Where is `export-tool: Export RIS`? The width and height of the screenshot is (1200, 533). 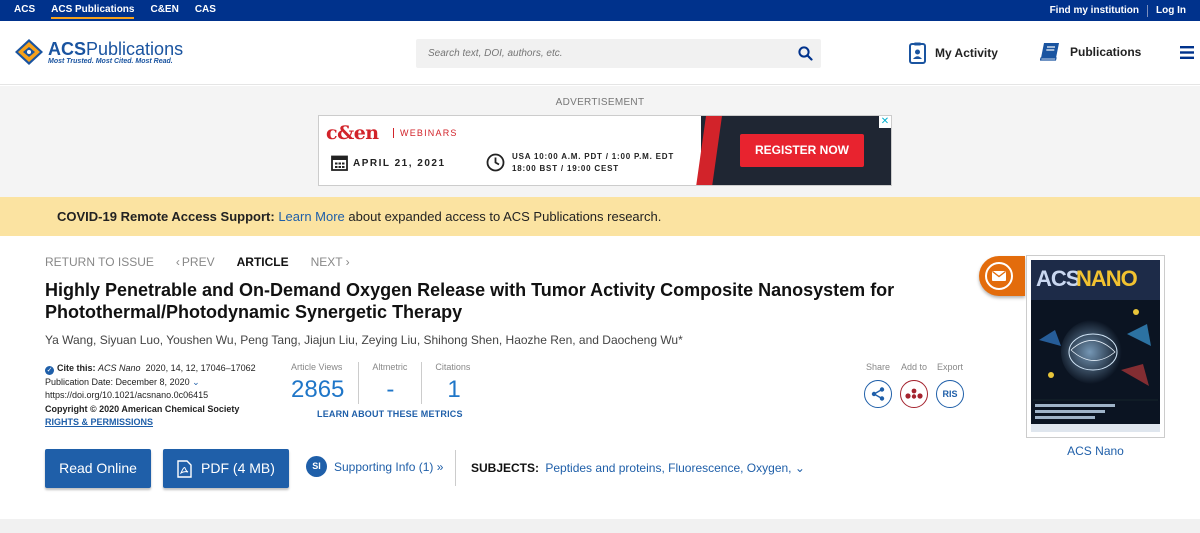 export-tool: Export RIS is located at coordinates (950, 385).